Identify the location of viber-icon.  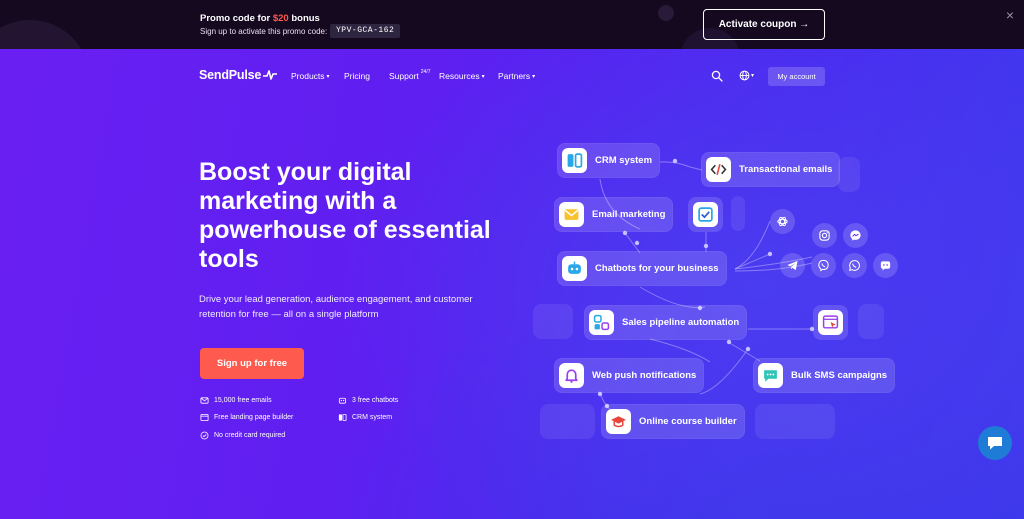
(823, 265).